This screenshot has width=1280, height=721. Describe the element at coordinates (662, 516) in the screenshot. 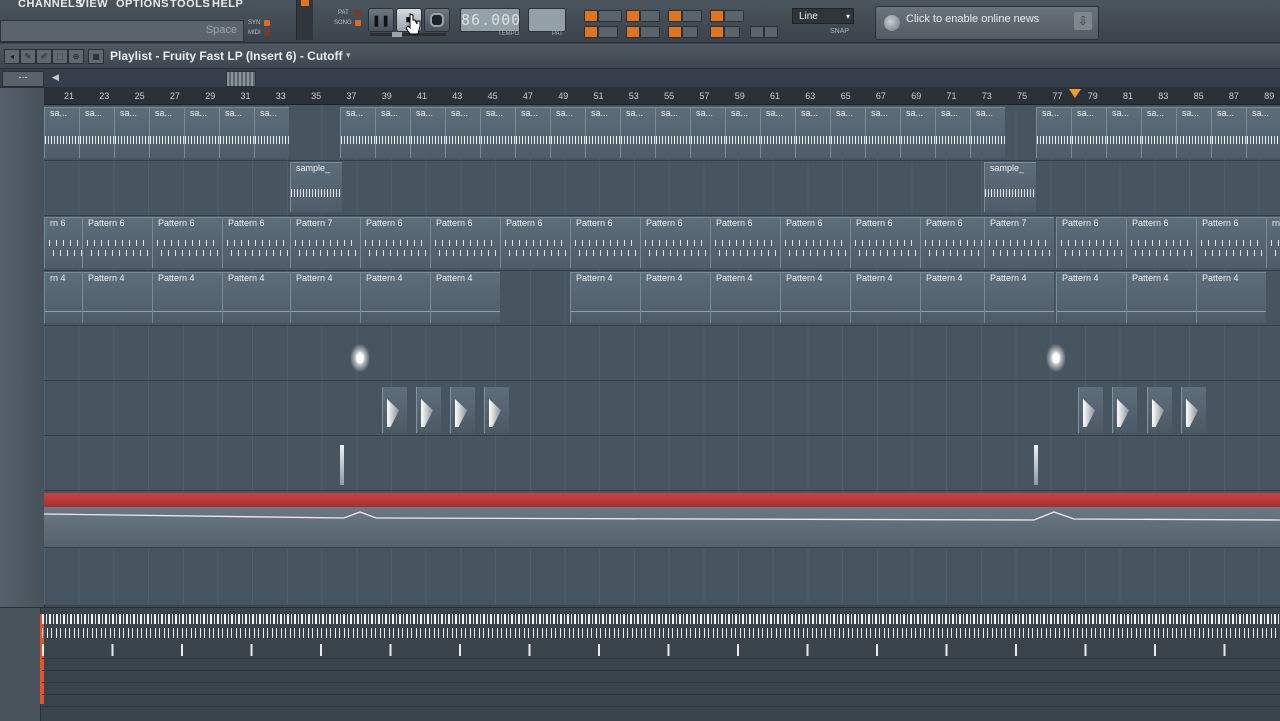

I see `automation-curve` at that location.